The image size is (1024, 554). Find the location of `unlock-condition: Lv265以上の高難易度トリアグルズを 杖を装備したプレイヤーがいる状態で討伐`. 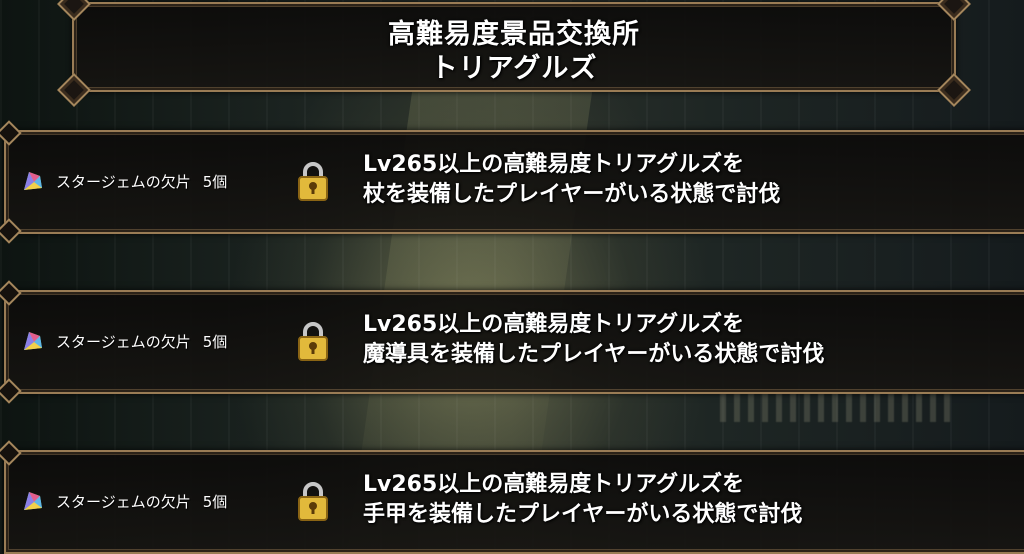

unlock-condition: Lv265以上の高難易度トリアグルズを 杖を装備したプレイヤーがいる状態で討伐 is located at coordinates (571, 180).